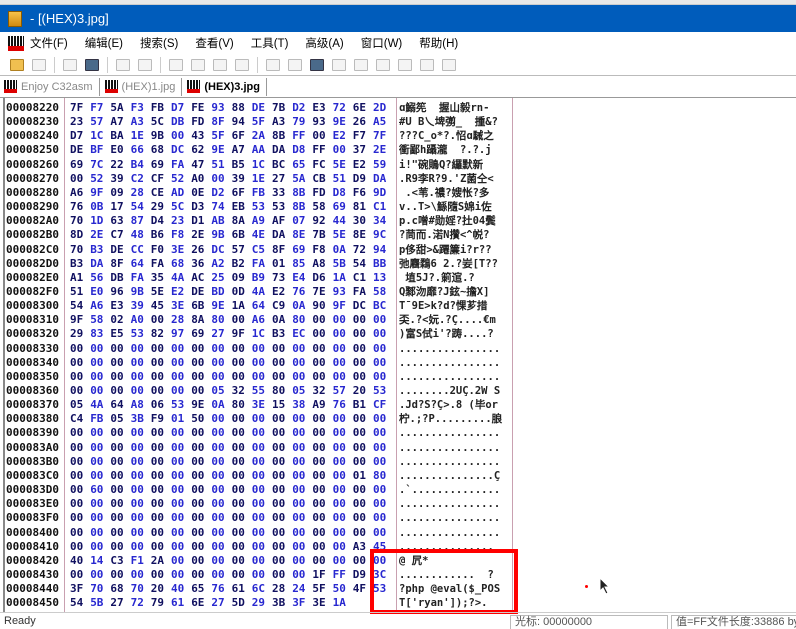  What do you see at coordinates (382, 43) in the screenshot?
I see `menu-window: 窗口(W)` at bounding box center [382, 43].